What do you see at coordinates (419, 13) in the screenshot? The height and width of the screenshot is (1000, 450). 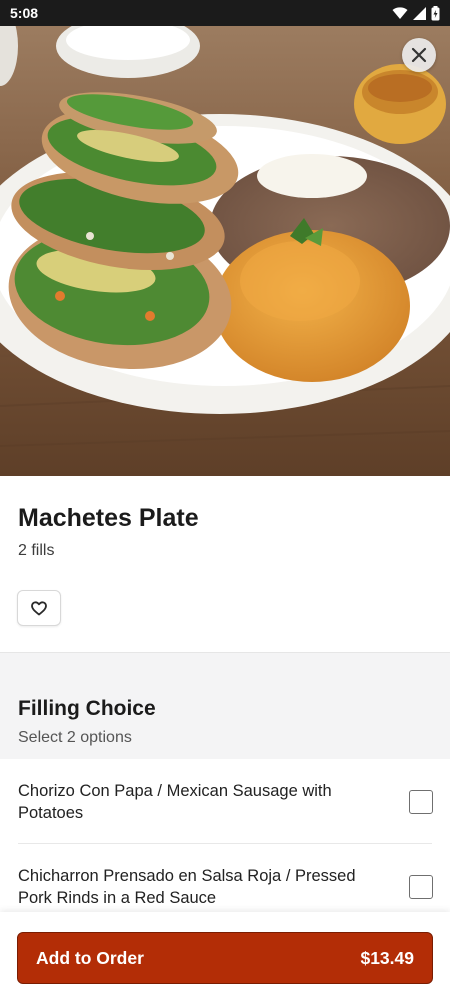 I see `signal-icon` at bounding box center [419, 13].